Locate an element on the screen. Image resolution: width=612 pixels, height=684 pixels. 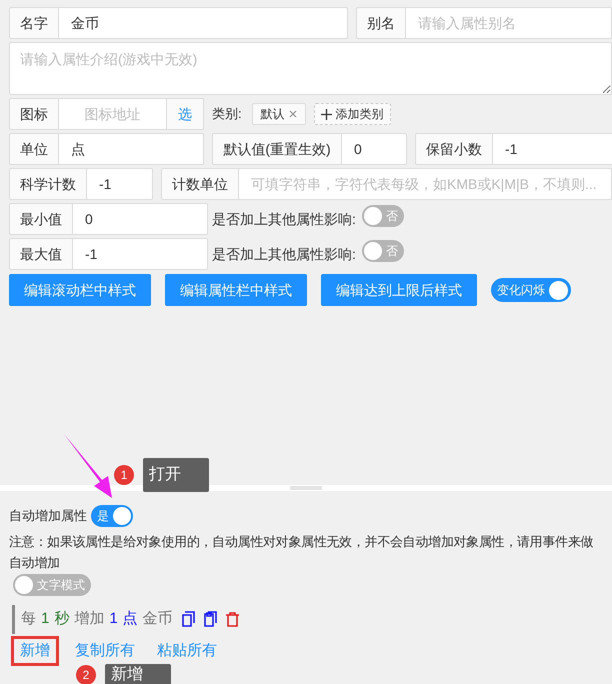
trash-icon is located at coordinates (232, 619).